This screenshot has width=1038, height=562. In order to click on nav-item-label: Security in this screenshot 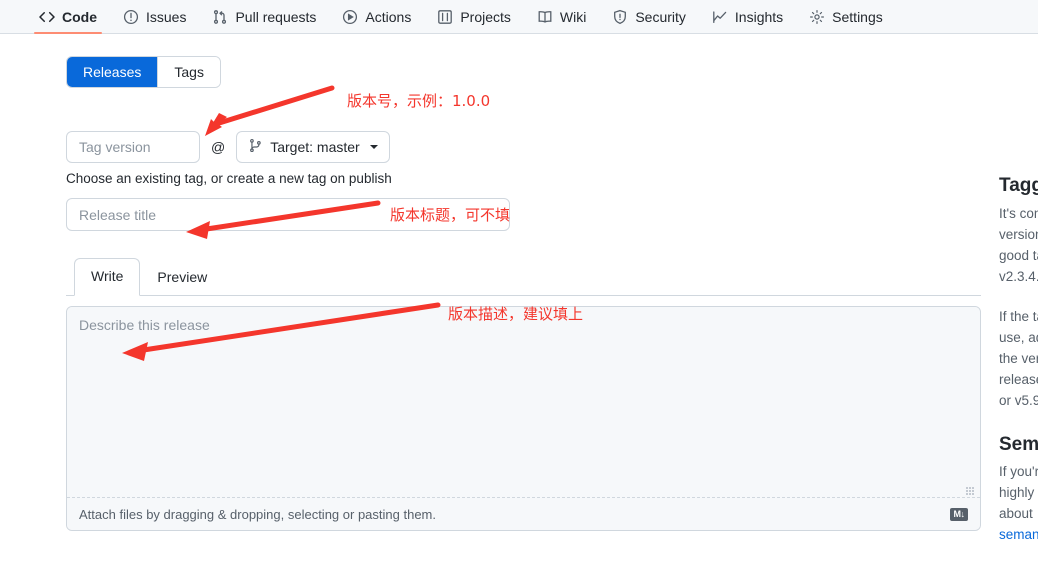, I will do `click(660, 16)`.